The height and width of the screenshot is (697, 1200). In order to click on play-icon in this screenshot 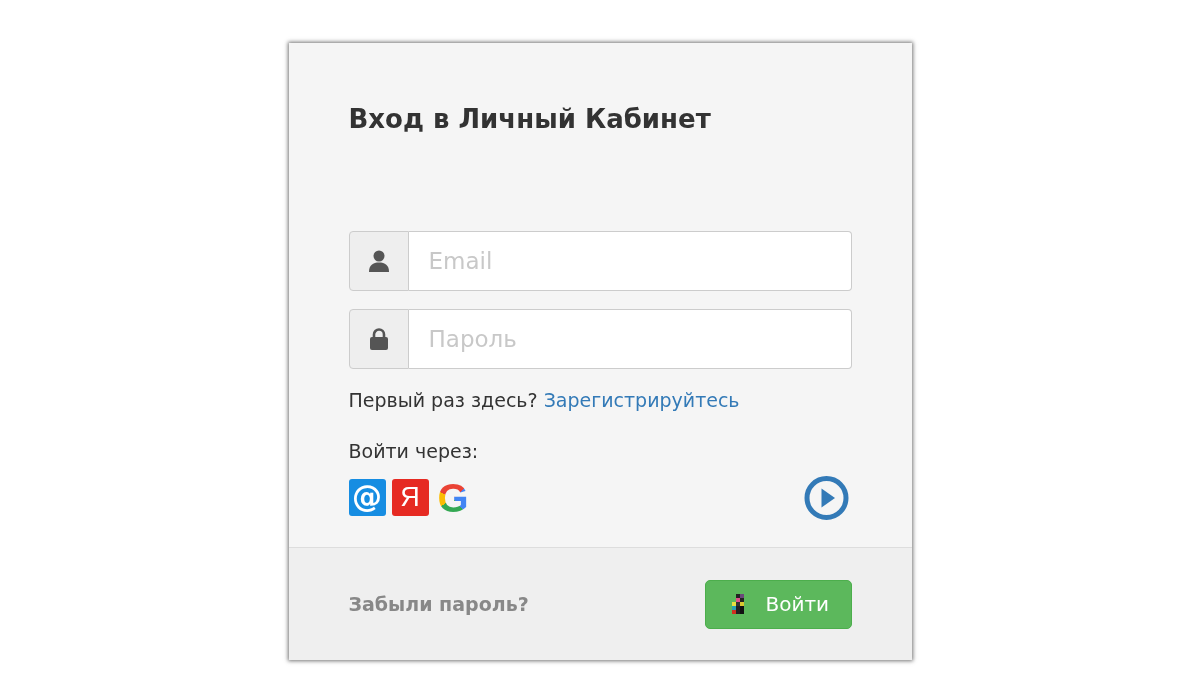, I will do `click(826, 497)`.